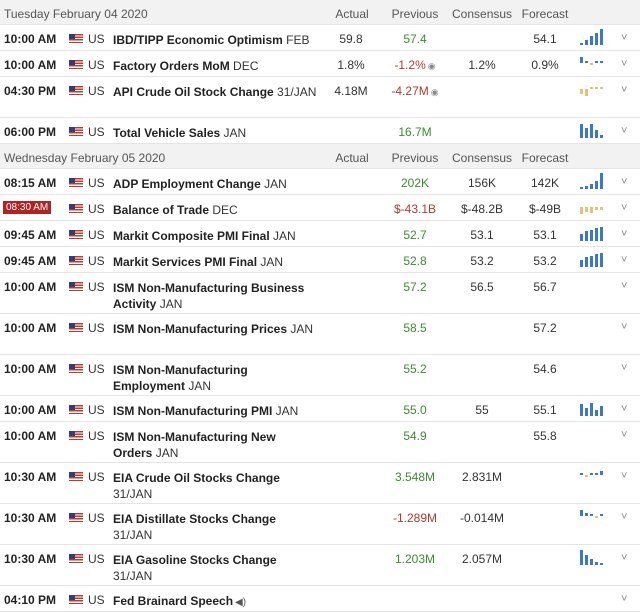 This screenshot has width=640, height=612. Describe the element at coordinates (215, 210) in the screenshot. I see `event-title: Balance of Trade DEC` at that location.